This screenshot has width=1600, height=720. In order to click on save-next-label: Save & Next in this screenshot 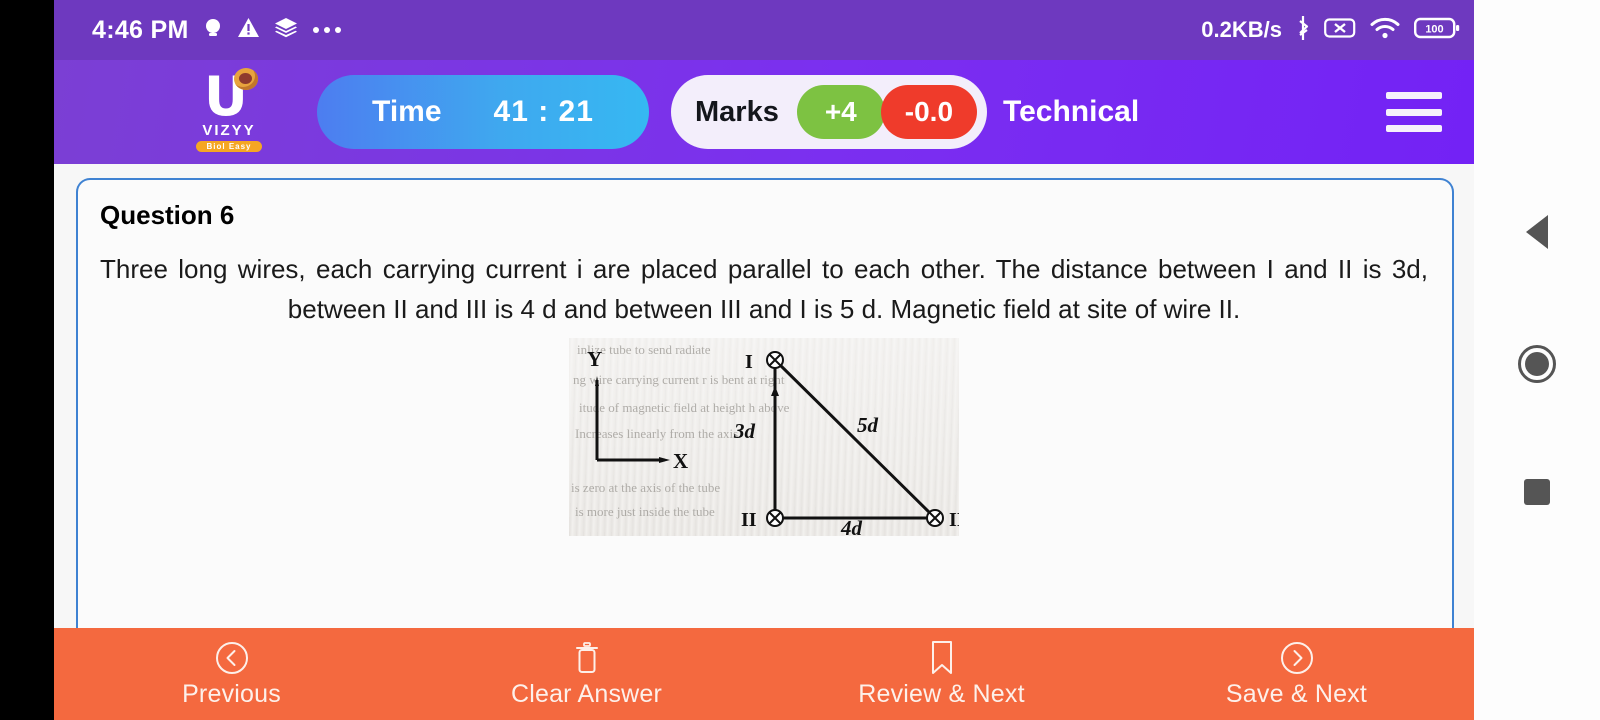, I will do `click(1296, 693)`.